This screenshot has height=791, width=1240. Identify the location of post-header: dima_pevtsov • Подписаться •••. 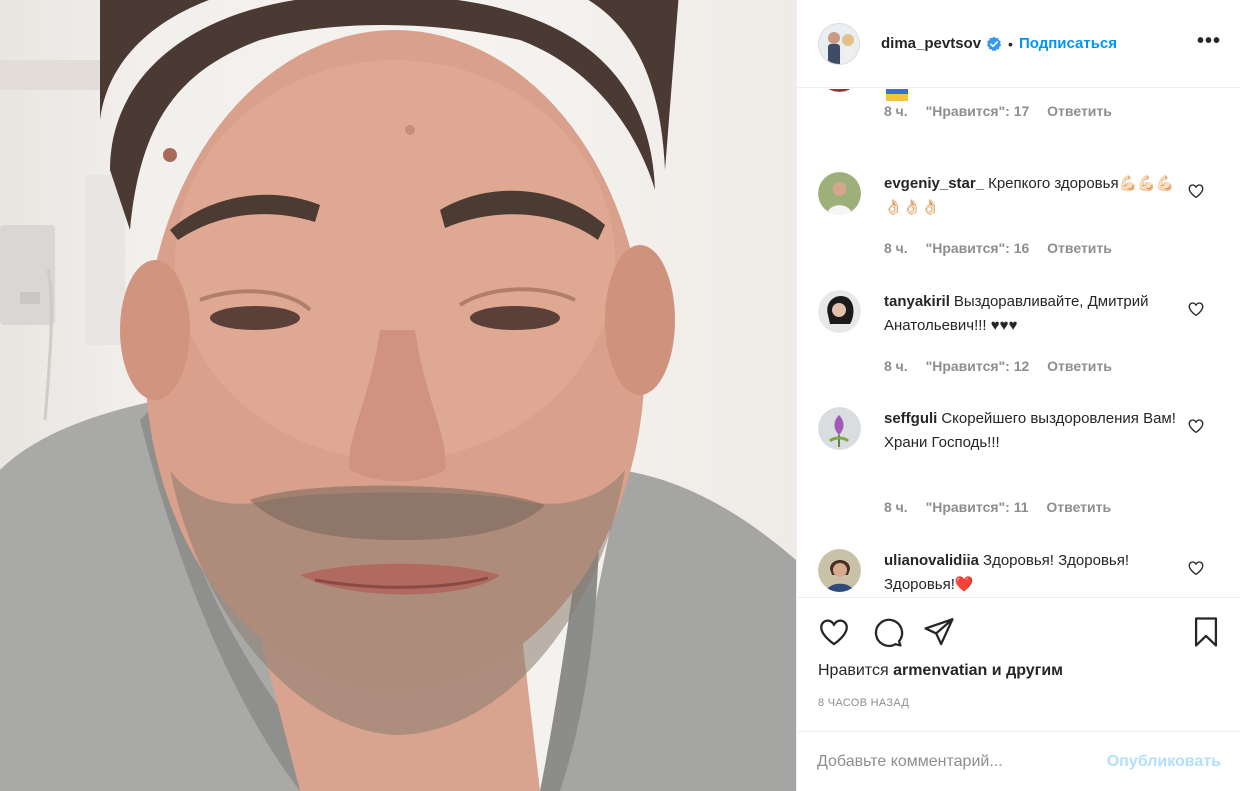
(1018, 44).